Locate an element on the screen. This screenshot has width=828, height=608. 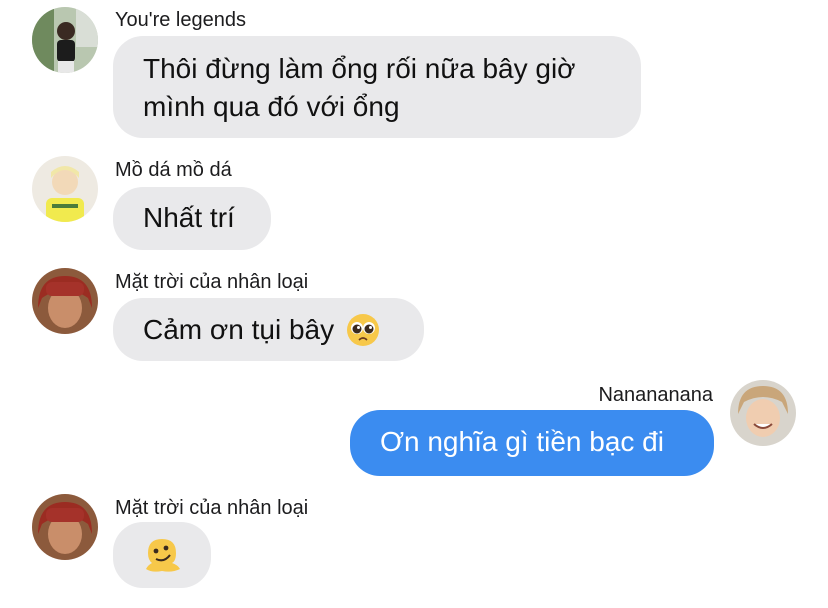
sender-name: You're legends is located at coordinates (180, 20).